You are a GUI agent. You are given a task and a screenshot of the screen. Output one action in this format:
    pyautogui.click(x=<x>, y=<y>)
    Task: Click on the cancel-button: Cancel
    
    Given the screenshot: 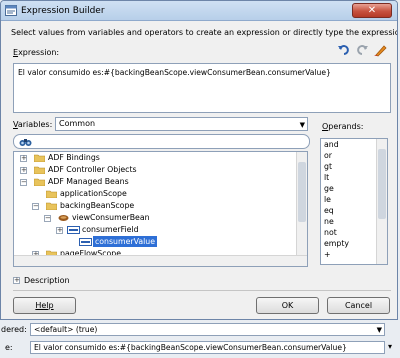 What is the action you would take?
    pyautogui.click(x=358, y=305)
    